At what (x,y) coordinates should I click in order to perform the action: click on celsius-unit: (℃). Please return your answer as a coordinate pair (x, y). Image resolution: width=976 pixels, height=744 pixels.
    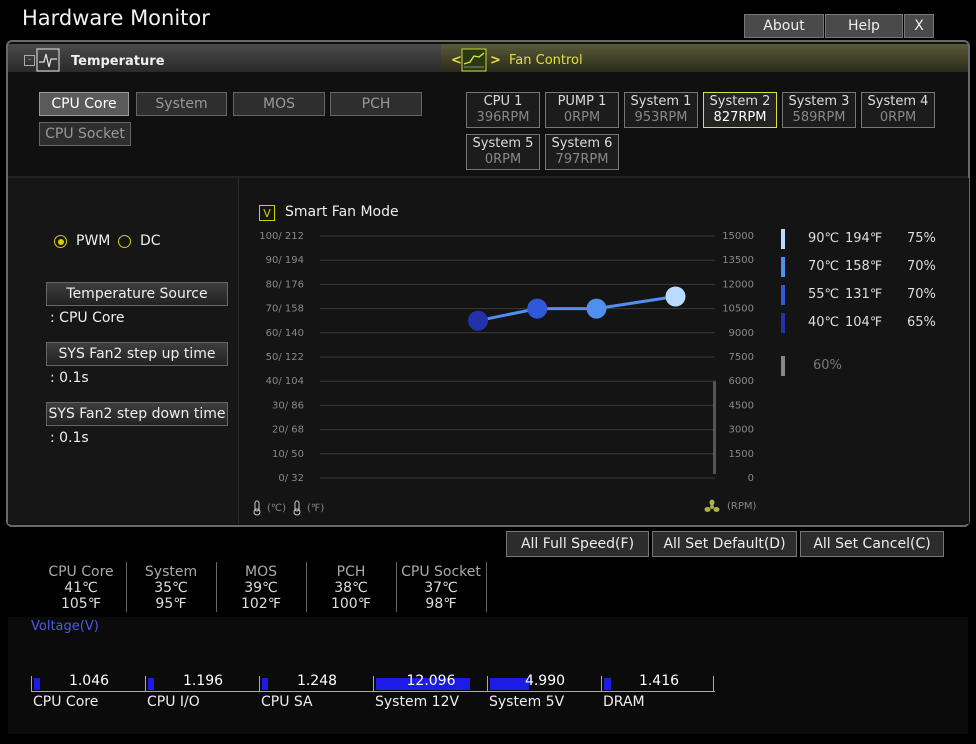
    Looking at the image, I should click on (277, 508).